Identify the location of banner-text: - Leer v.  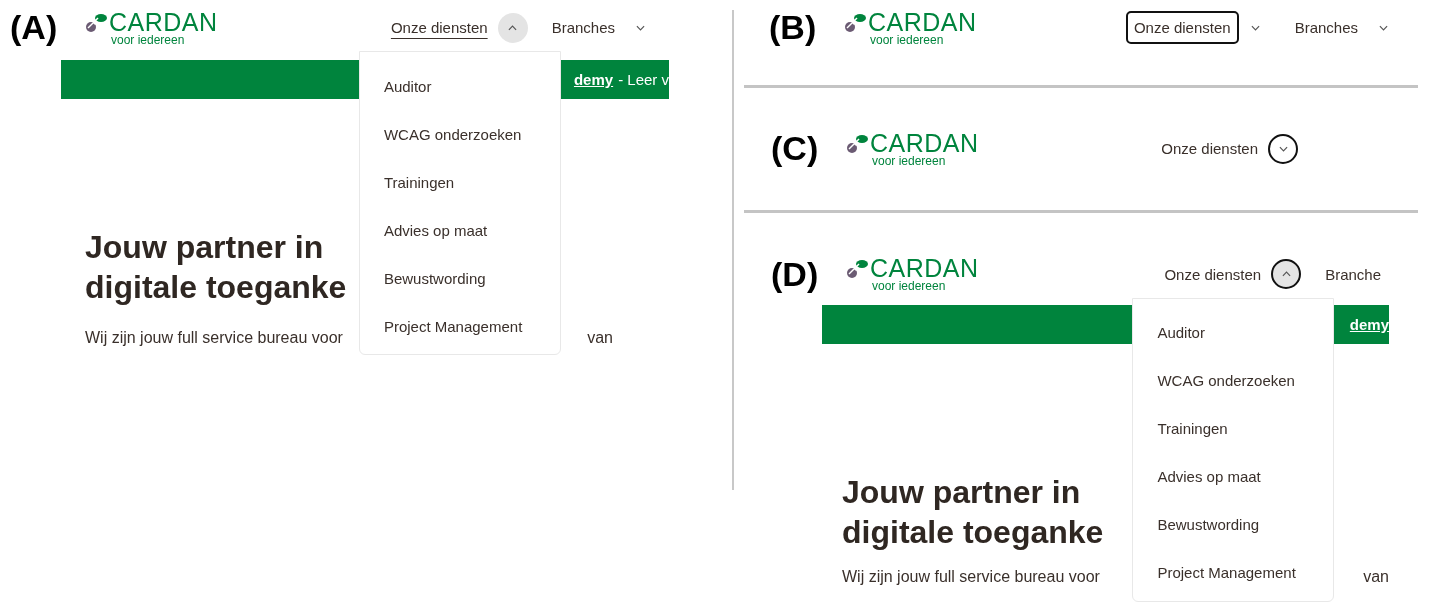
(643, 79).